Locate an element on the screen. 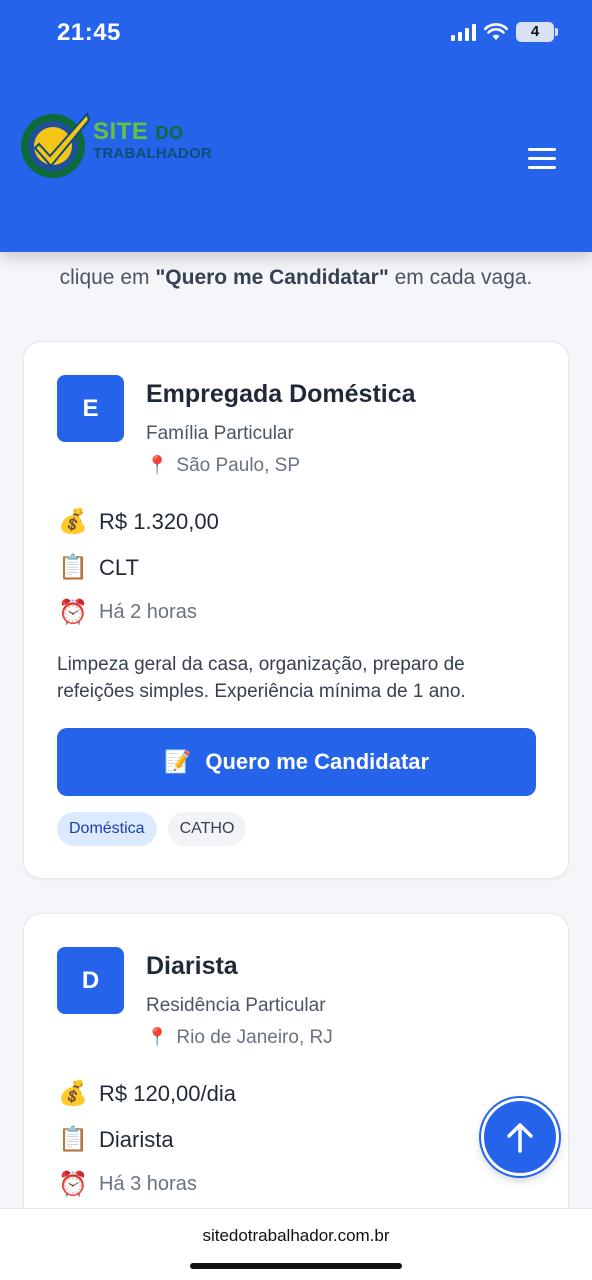 Image resolution: width=592 pixels, height=1280 pixels. company-avatar: E is located at coordinates (90, 408).